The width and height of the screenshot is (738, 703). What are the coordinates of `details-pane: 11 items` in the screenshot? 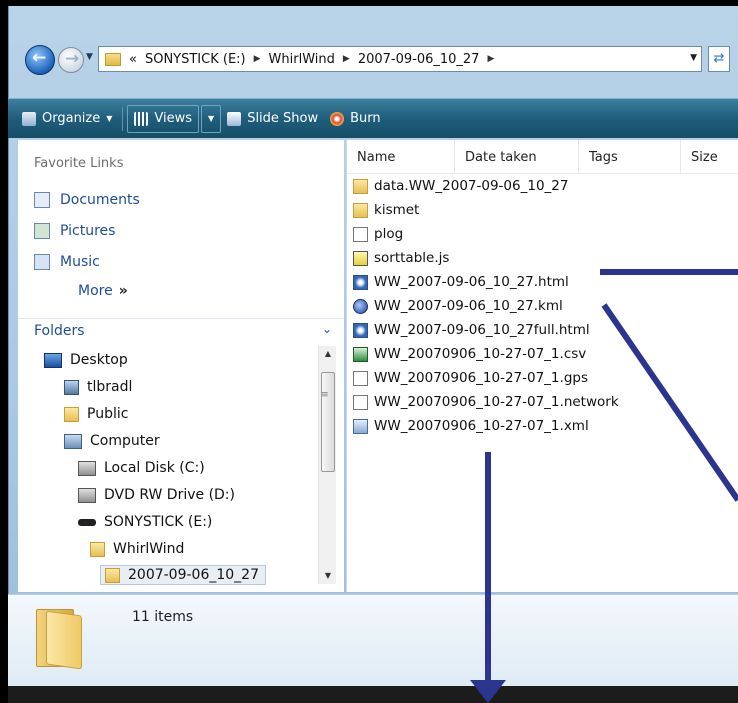 It's located at (373, 640).